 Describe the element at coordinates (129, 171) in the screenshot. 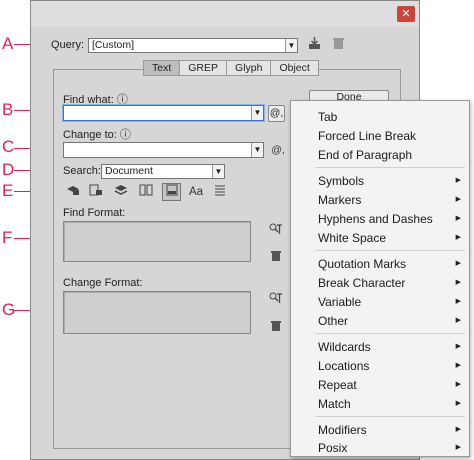

I see `search-scope-value: Document` at that location.